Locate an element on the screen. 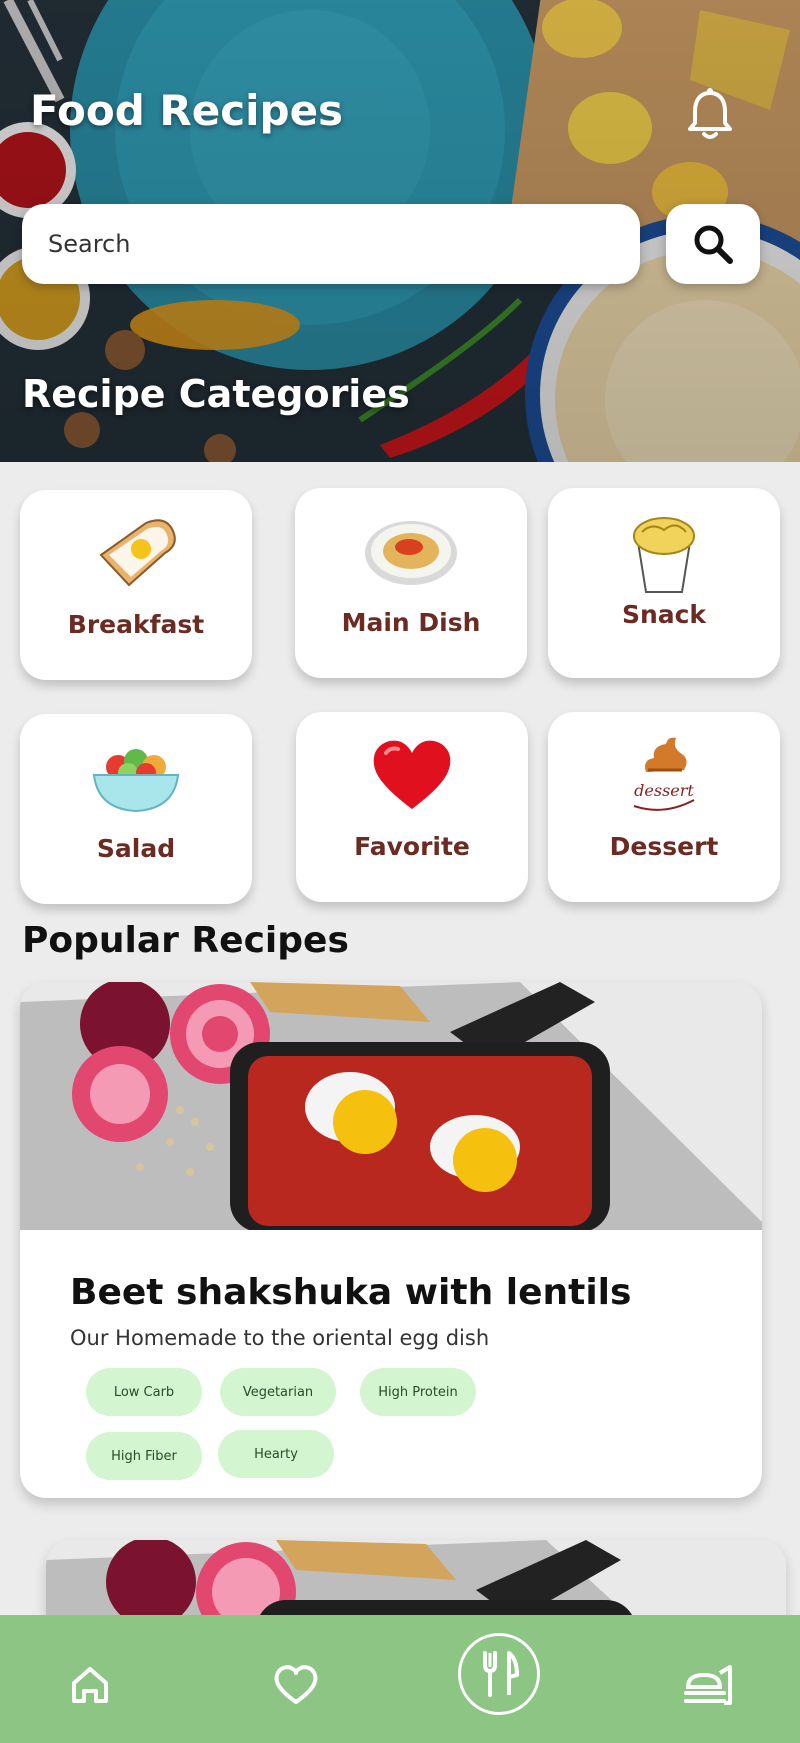  category-main-dish: Main Dish is located at coordinates (411, 583).